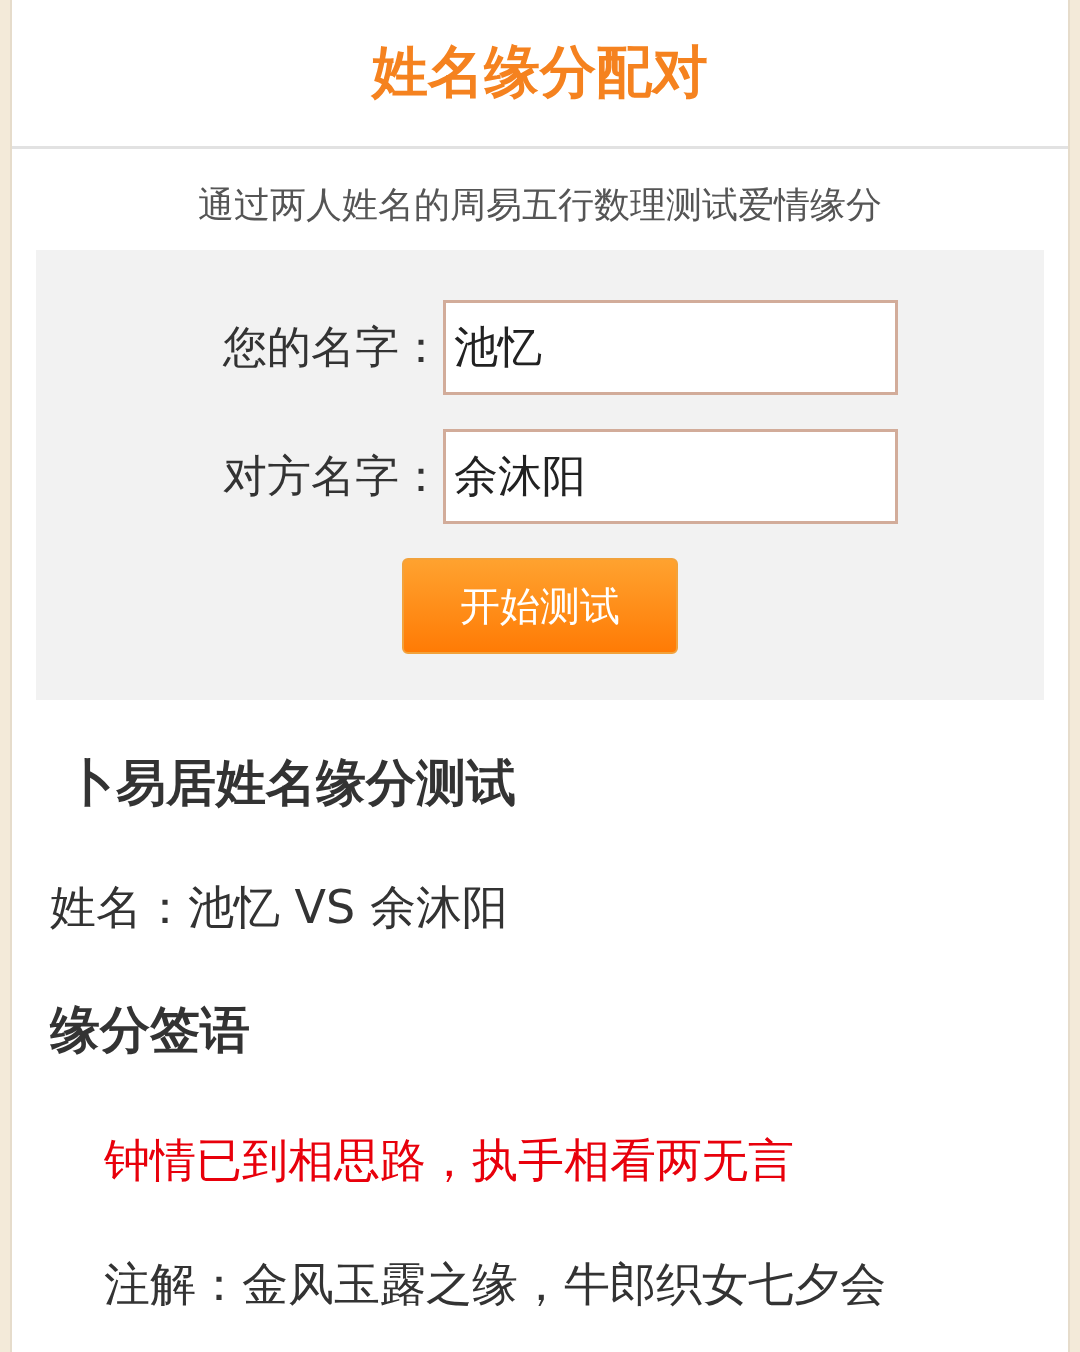  I want to click on name-input: 余沐阳, so click(670, 476).